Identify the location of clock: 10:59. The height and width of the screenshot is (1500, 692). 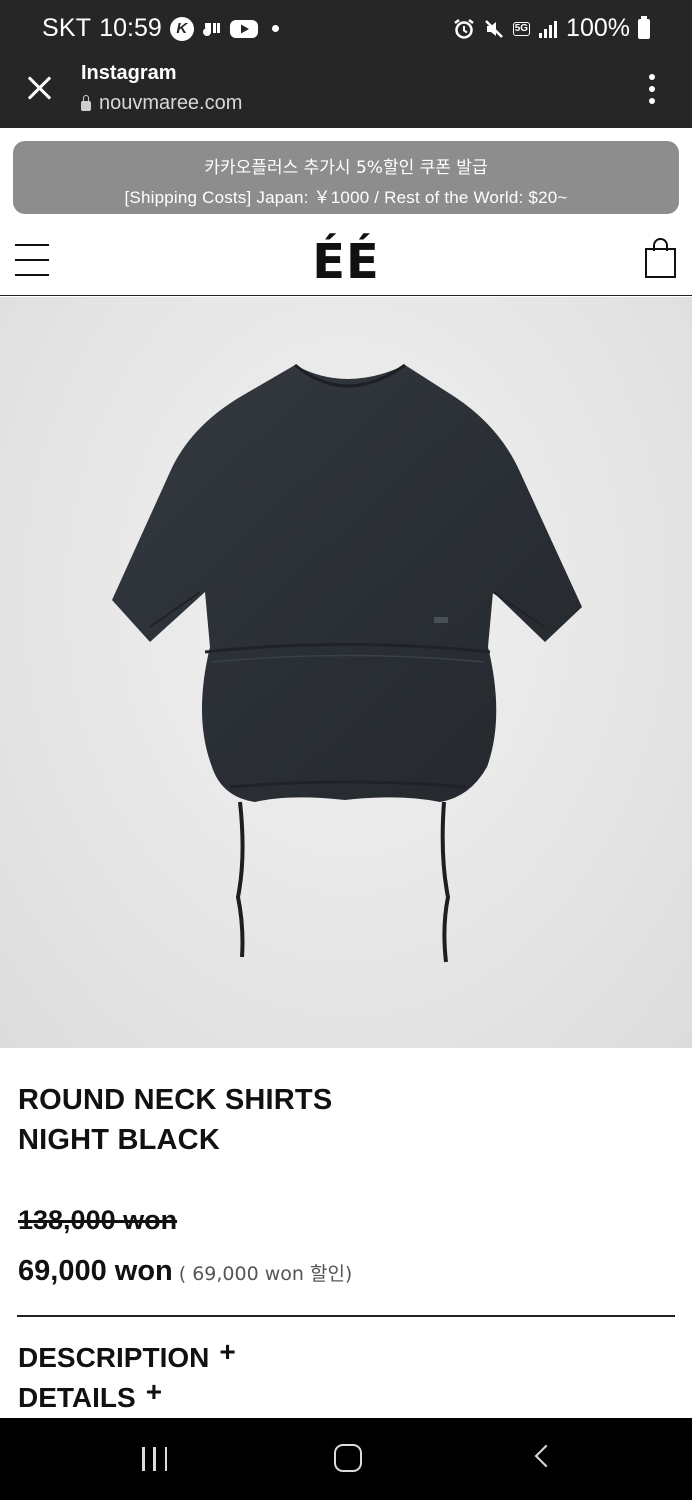
(130, 28).